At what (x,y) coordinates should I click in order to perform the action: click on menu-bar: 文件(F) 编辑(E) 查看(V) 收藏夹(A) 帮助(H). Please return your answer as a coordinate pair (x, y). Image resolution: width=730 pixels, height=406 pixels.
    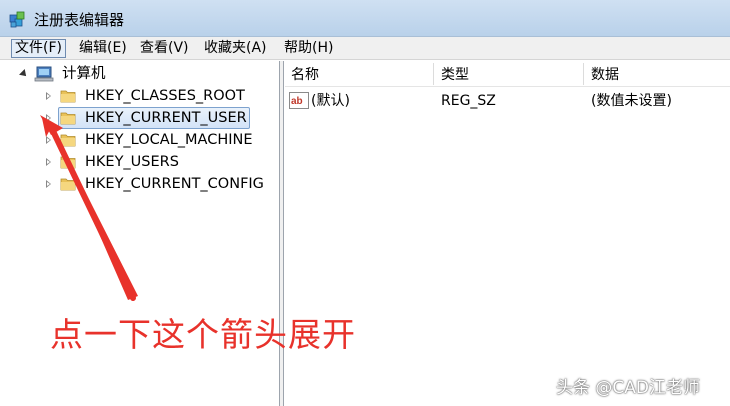
    Looking at the image, I should click on (365, 48).